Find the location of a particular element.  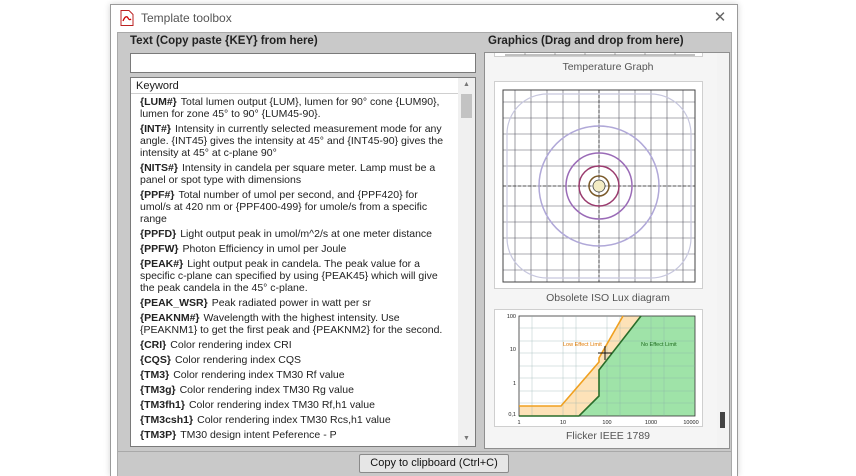

keyword-item: {TM3P} TM30 design intent Peference - P is located at coordinates (294, 435).